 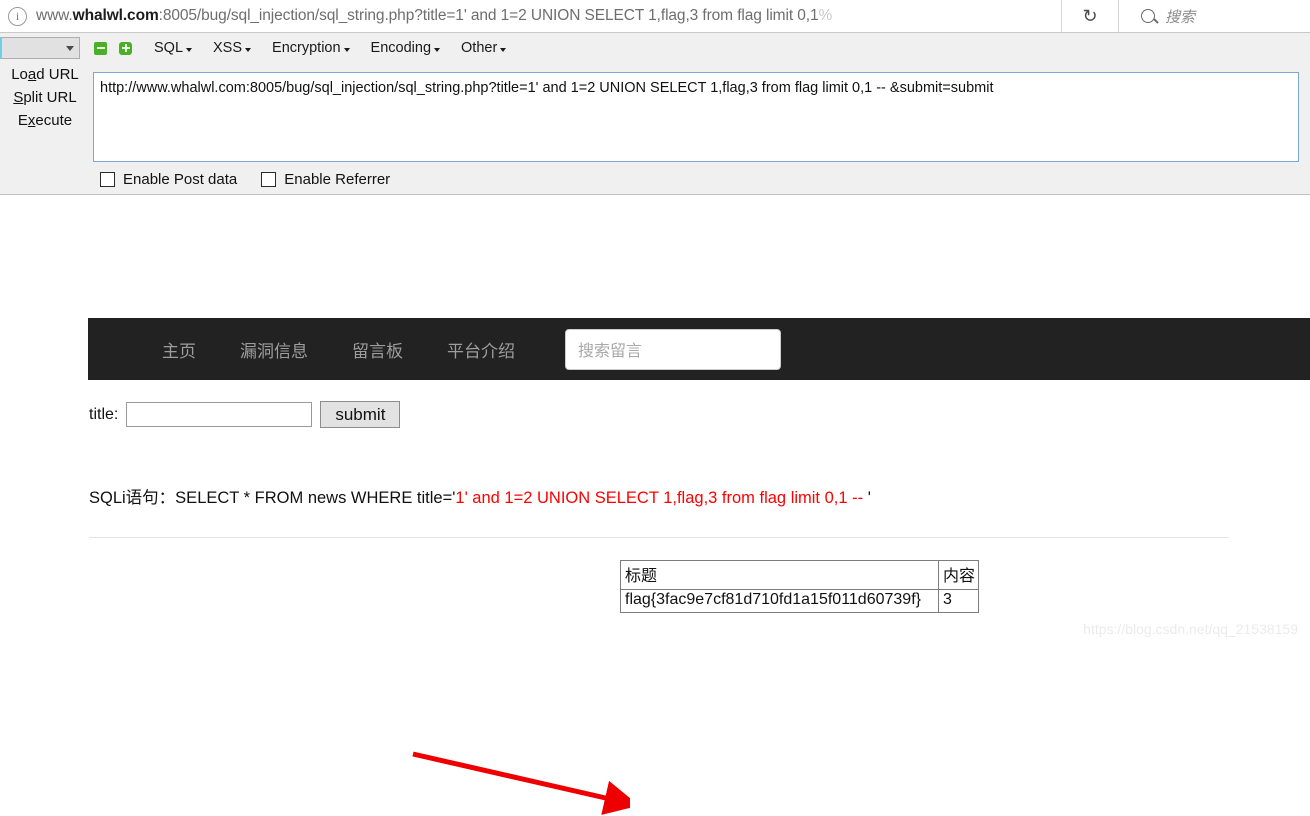 What do you see at coordinates (180, 179) in the screenshot?
I see `enable-post-data-label: Enable Post data` at bounding box center [180, 179].